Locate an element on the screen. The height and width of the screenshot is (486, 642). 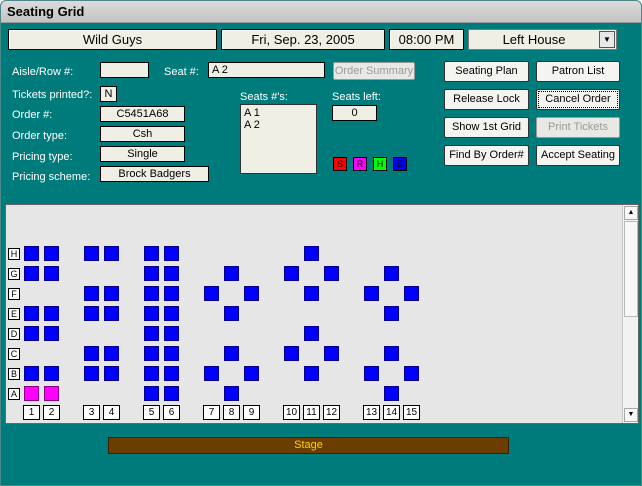
accept-seating-button: Accept Seating is located at coordinates (578, 155).